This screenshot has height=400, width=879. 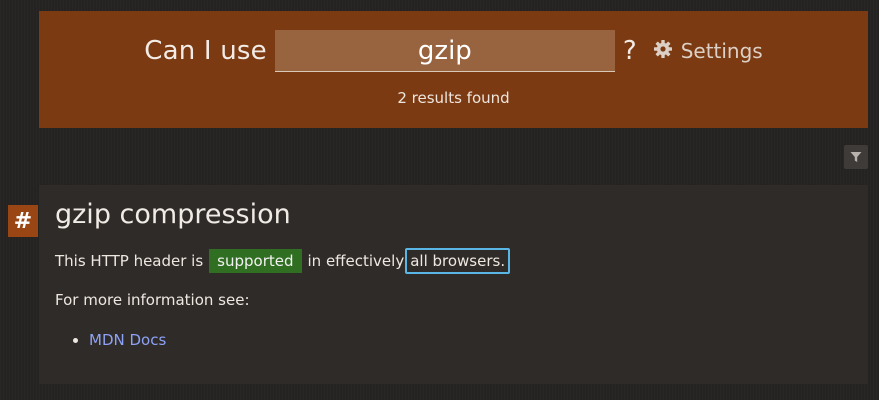 What do you see at coordinates (453, 98) in the screenshot?
I see `results-count: 2 results found` at bounding box center [453, 98].